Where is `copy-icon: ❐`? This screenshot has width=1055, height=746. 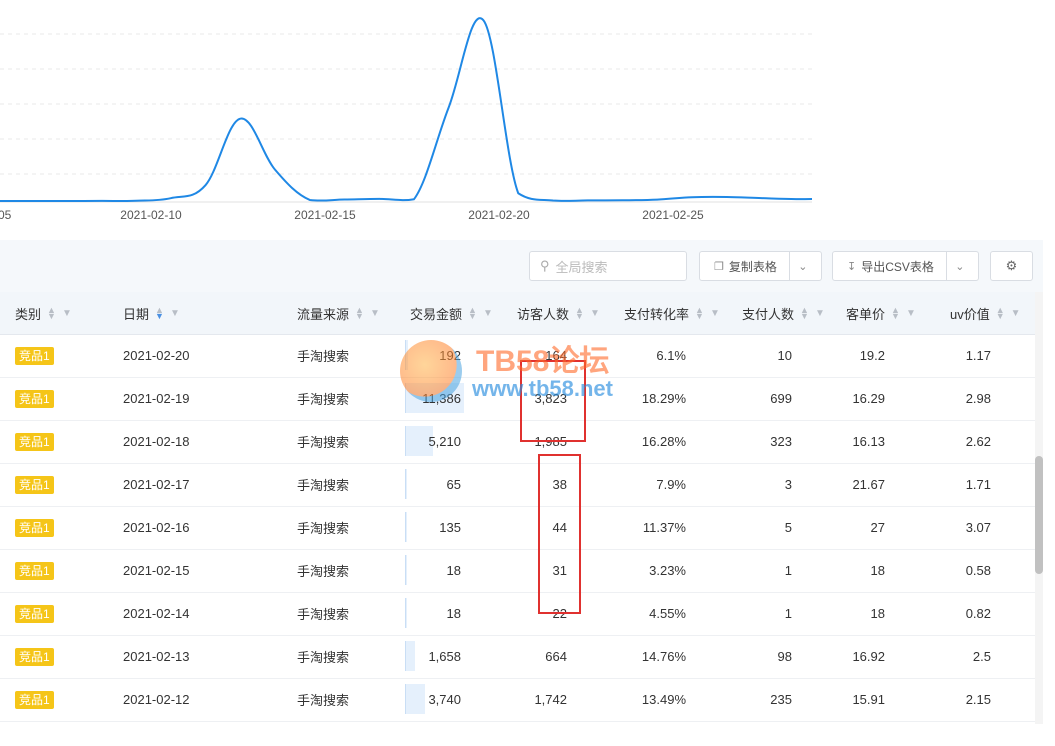
copy-icon: ❐ is located at coordinates (719, 266).